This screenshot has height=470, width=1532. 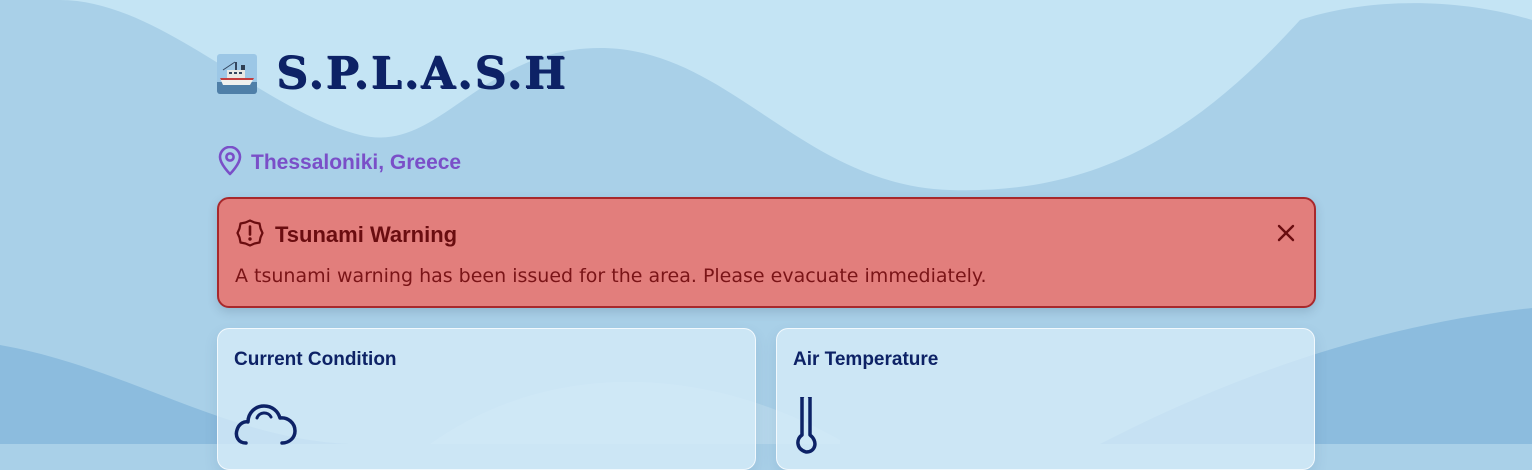 I want to click on alert-title: Tsunami Warning, so click(x=366, y=234).